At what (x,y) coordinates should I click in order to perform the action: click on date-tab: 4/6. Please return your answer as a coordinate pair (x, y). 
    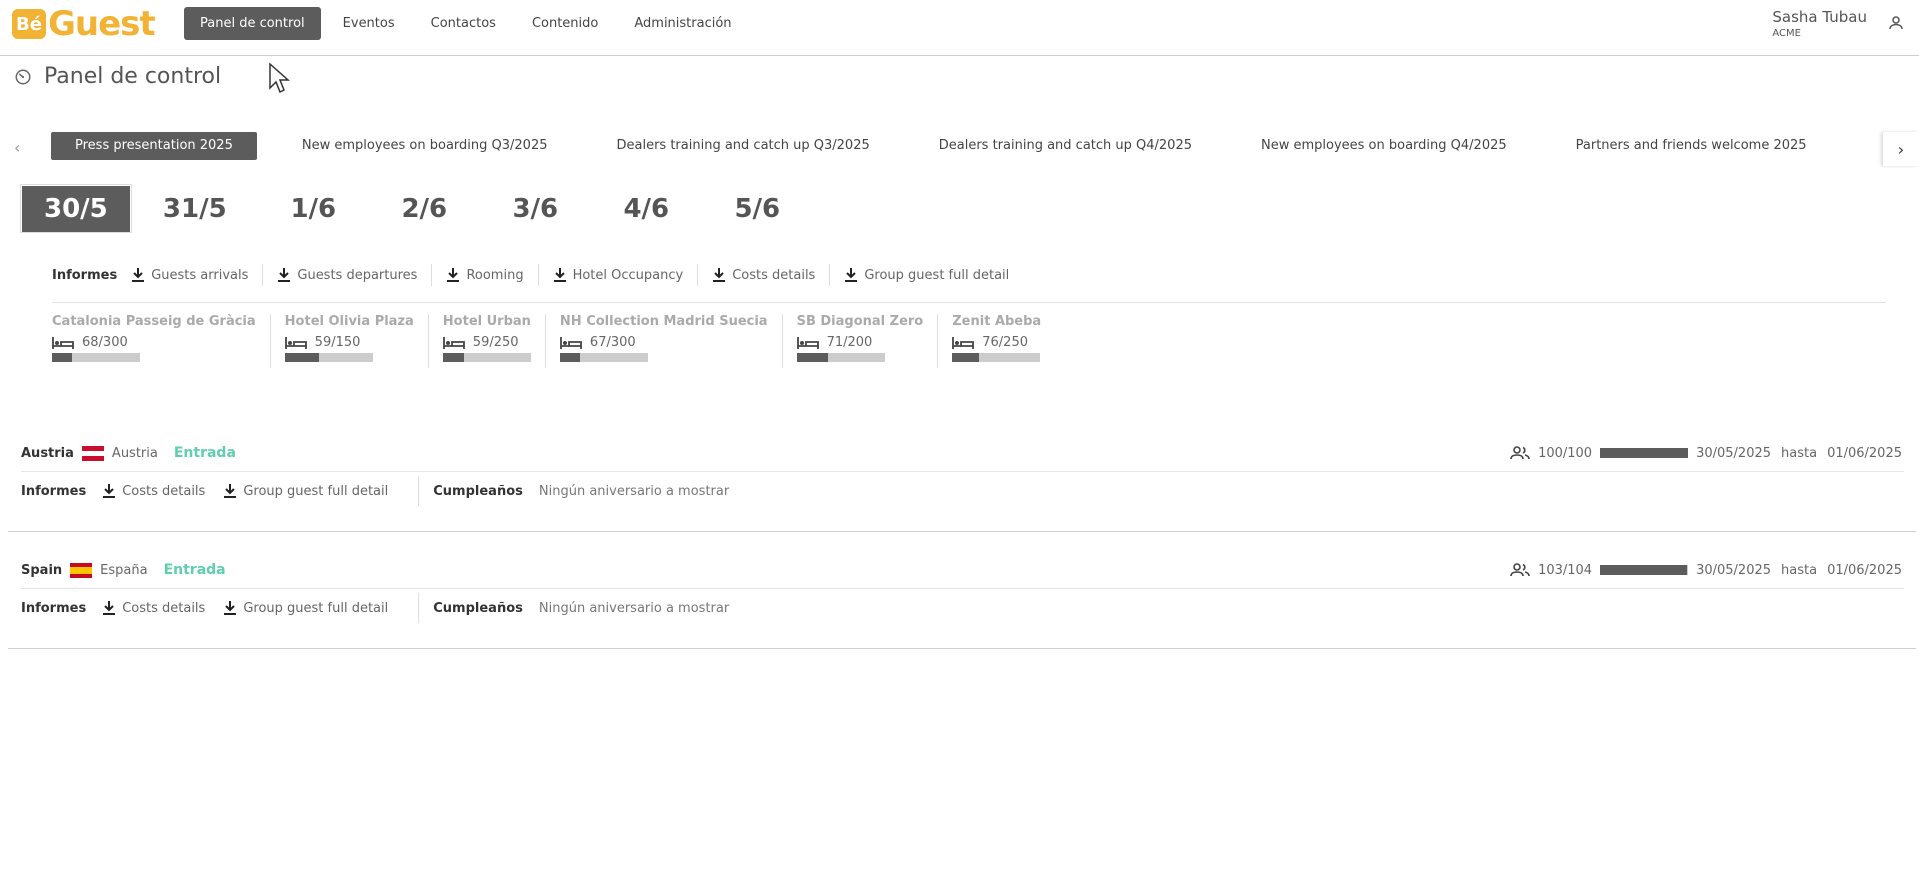
    Looking at the image, I should click on (646, 209).